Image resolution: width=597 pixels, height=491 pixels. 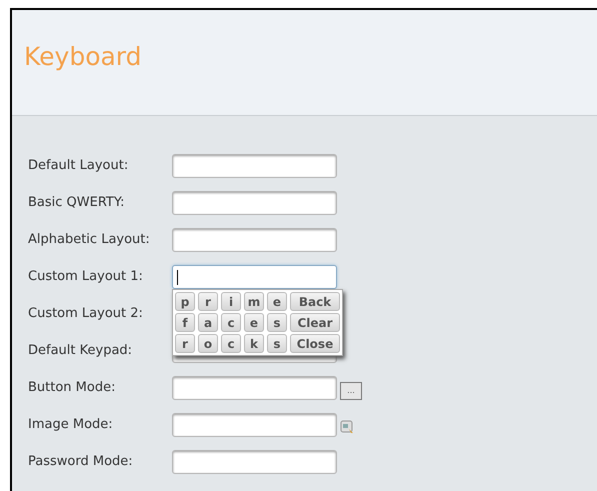 What do you see at coordinates (208, 343) in the screenshot?
I see `key-button: o` at bounding box center [208, 343].